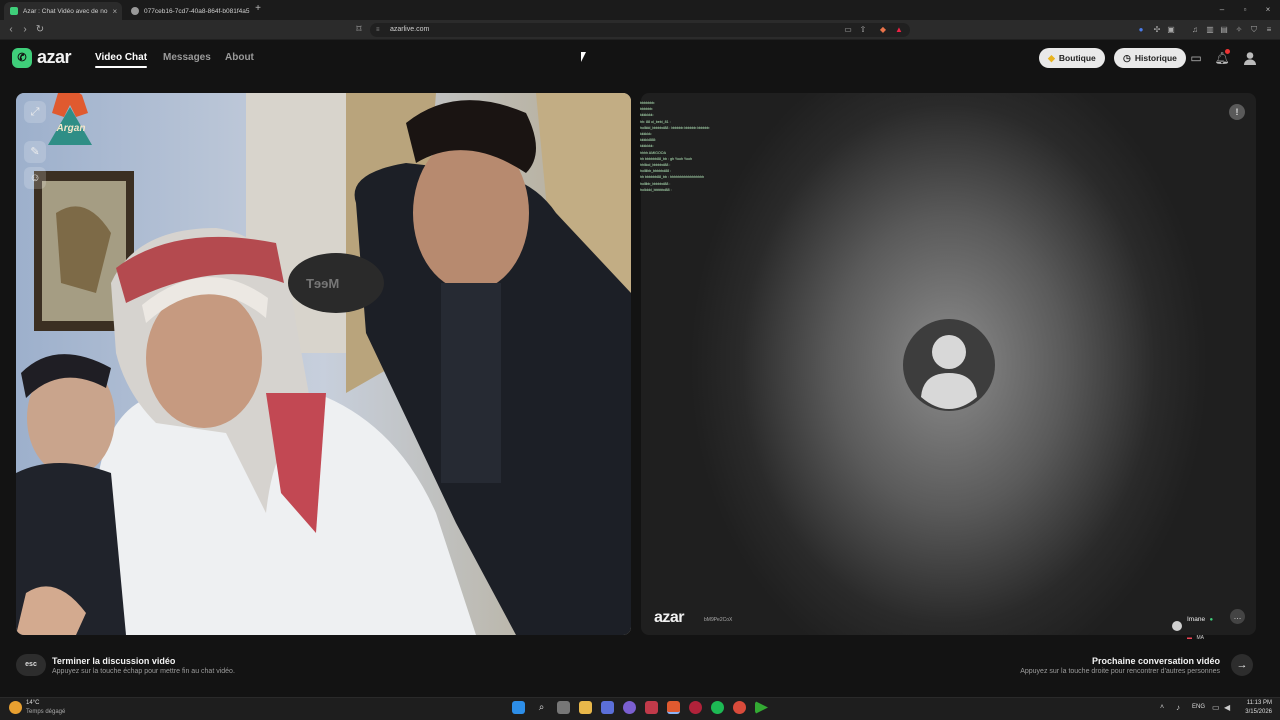 This screenshot has width=1280, height=720. Describe the element at coordinates (1177, 626) in the screenshot. I see `partner-user-icon` at that location.